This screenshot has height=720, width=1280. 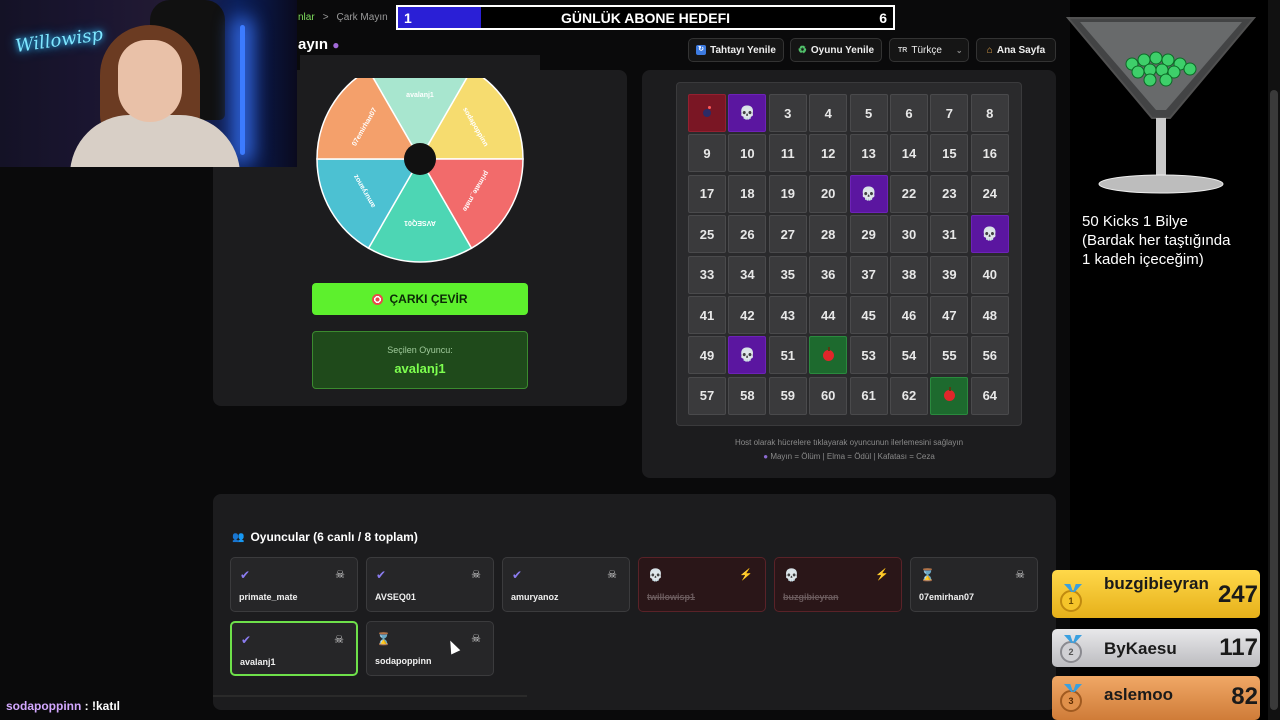 What do you see at coordinates (989, 193) in the screenshot?
I see `board-cell-24: 24` at bounding box center [989, 193].